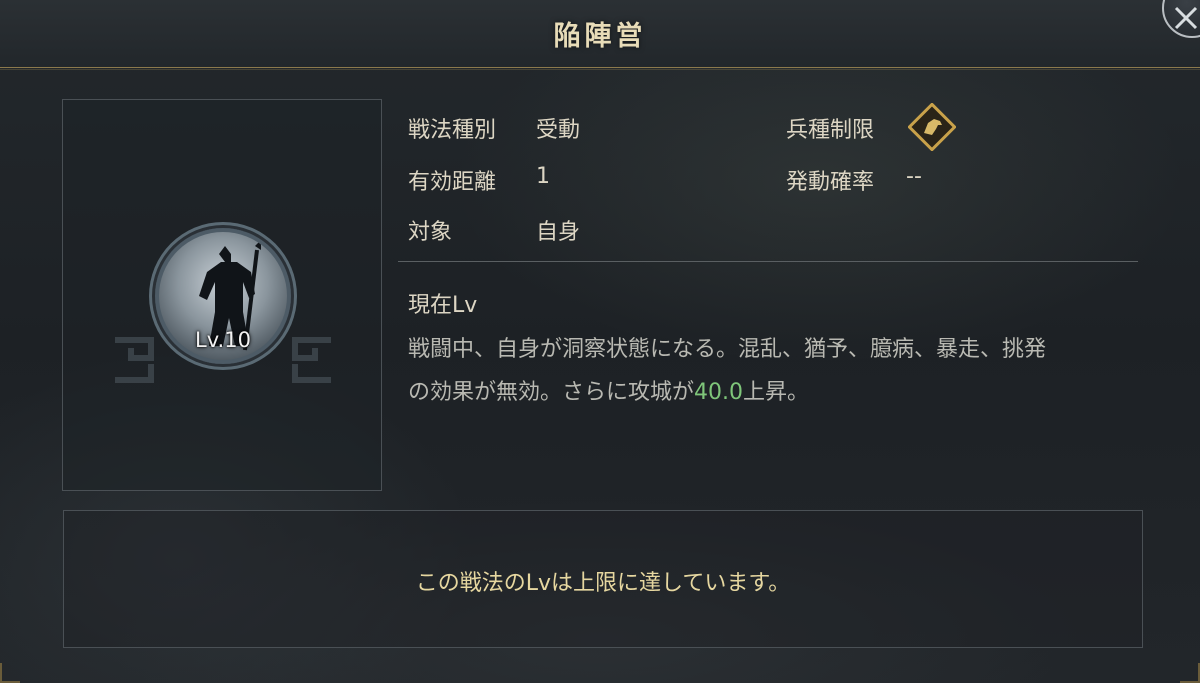 Image resolution: width=1200 pixels, height=683 pixels. I want to click on siege-bonus-value: 40.0, so click(718, 392).